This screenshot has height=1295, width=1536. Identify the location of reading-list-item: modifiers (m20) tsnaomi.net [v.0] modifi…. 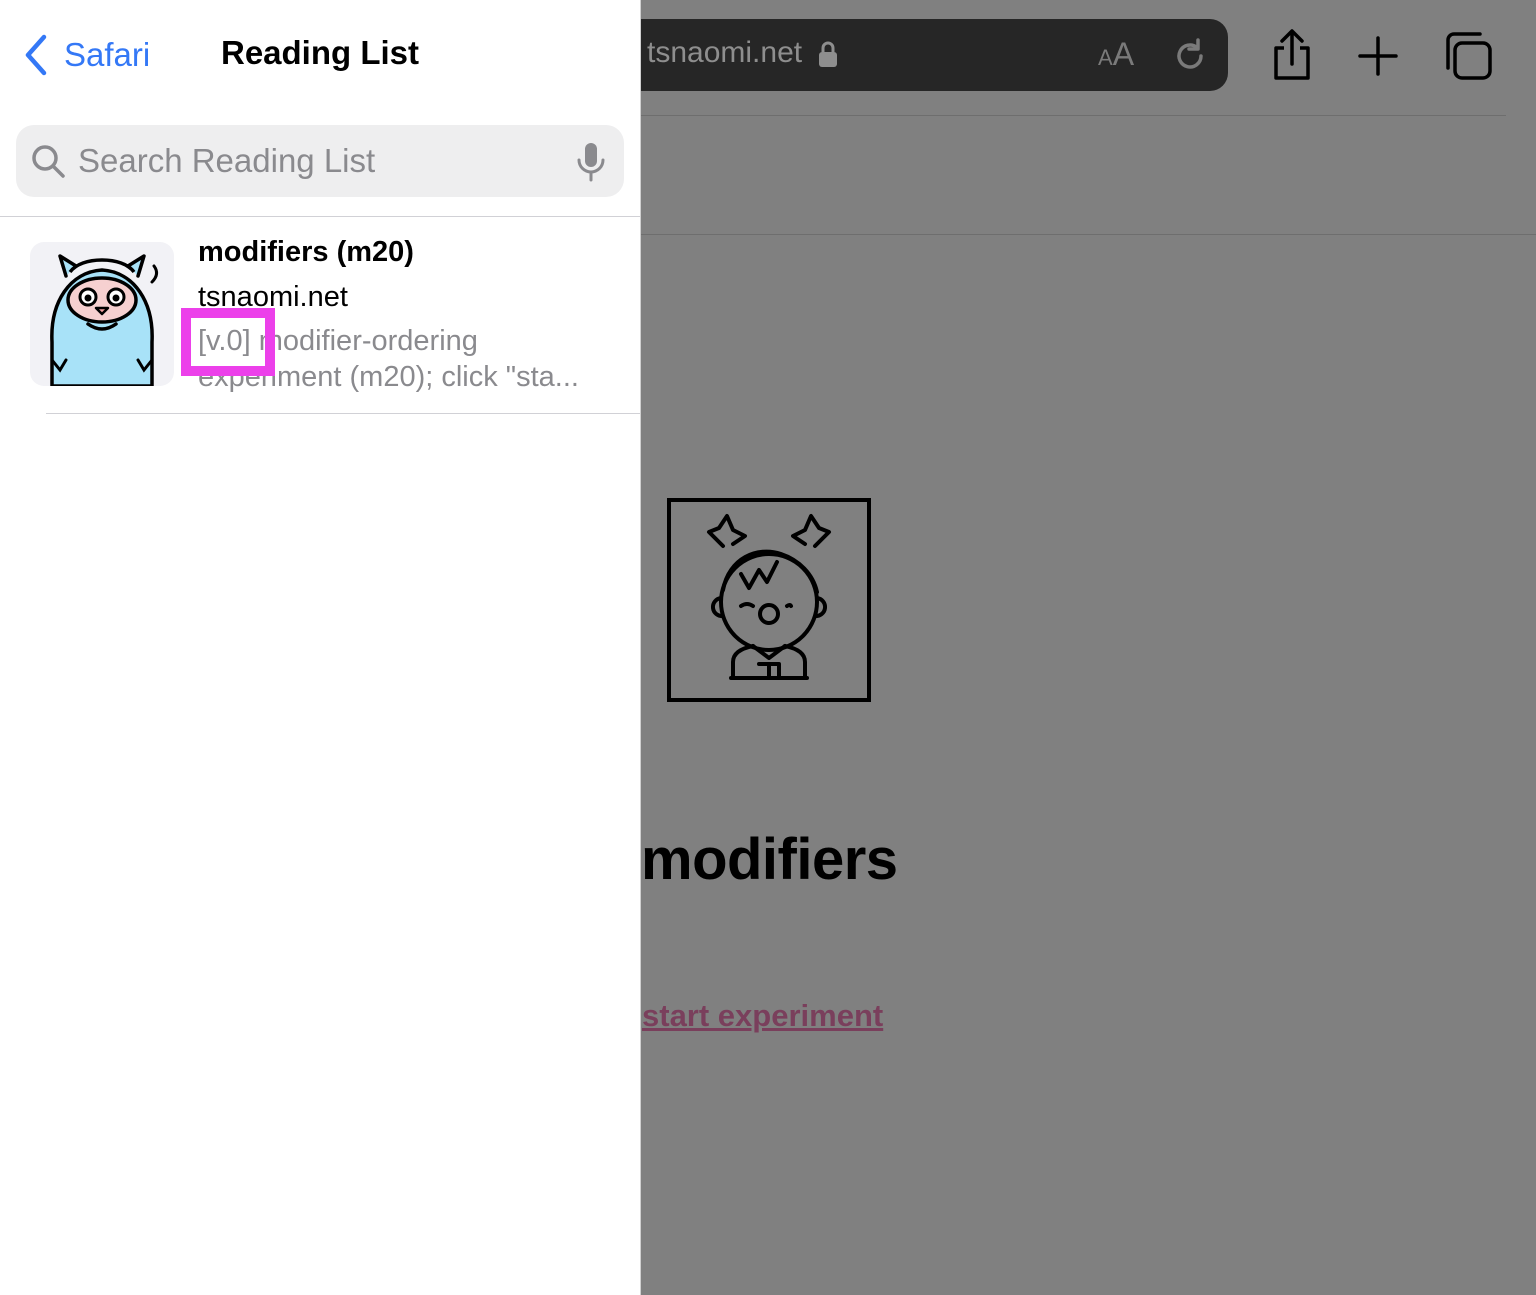
(320, 315).